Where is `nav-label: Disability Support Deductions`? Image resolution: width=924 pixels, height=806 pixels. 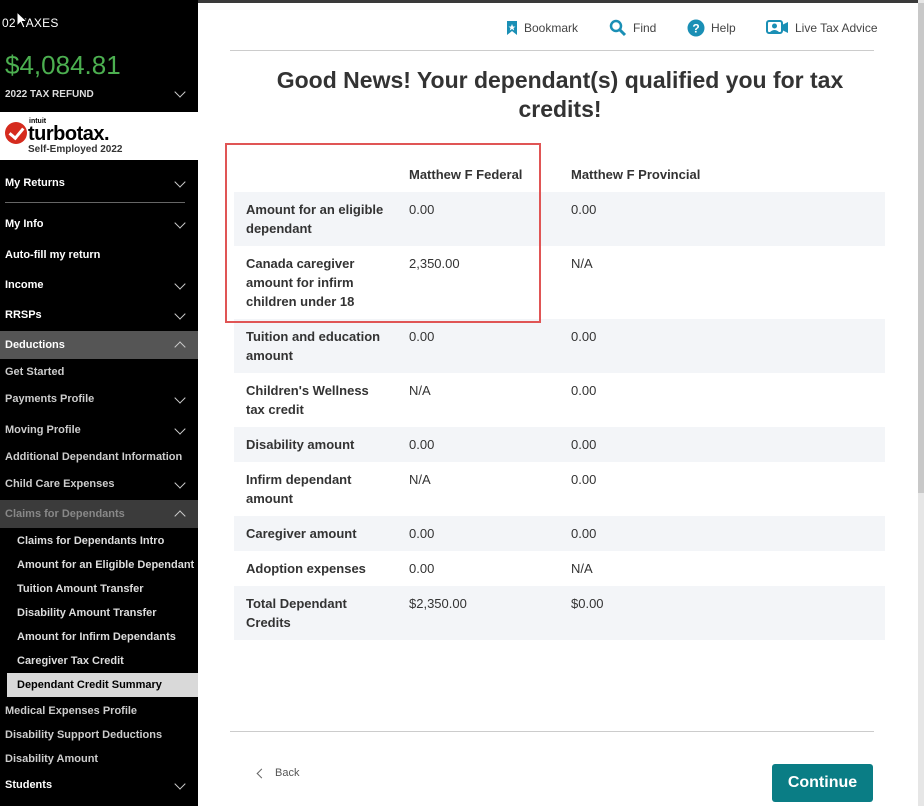
nav-label: Disability Support Deductions is located at coordinates (84, 735).